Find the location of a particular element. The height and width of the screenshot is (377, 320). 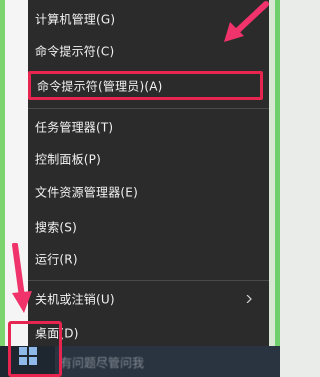

menu-item-label: 控制面板(P) is located at coordinates (68, 159).